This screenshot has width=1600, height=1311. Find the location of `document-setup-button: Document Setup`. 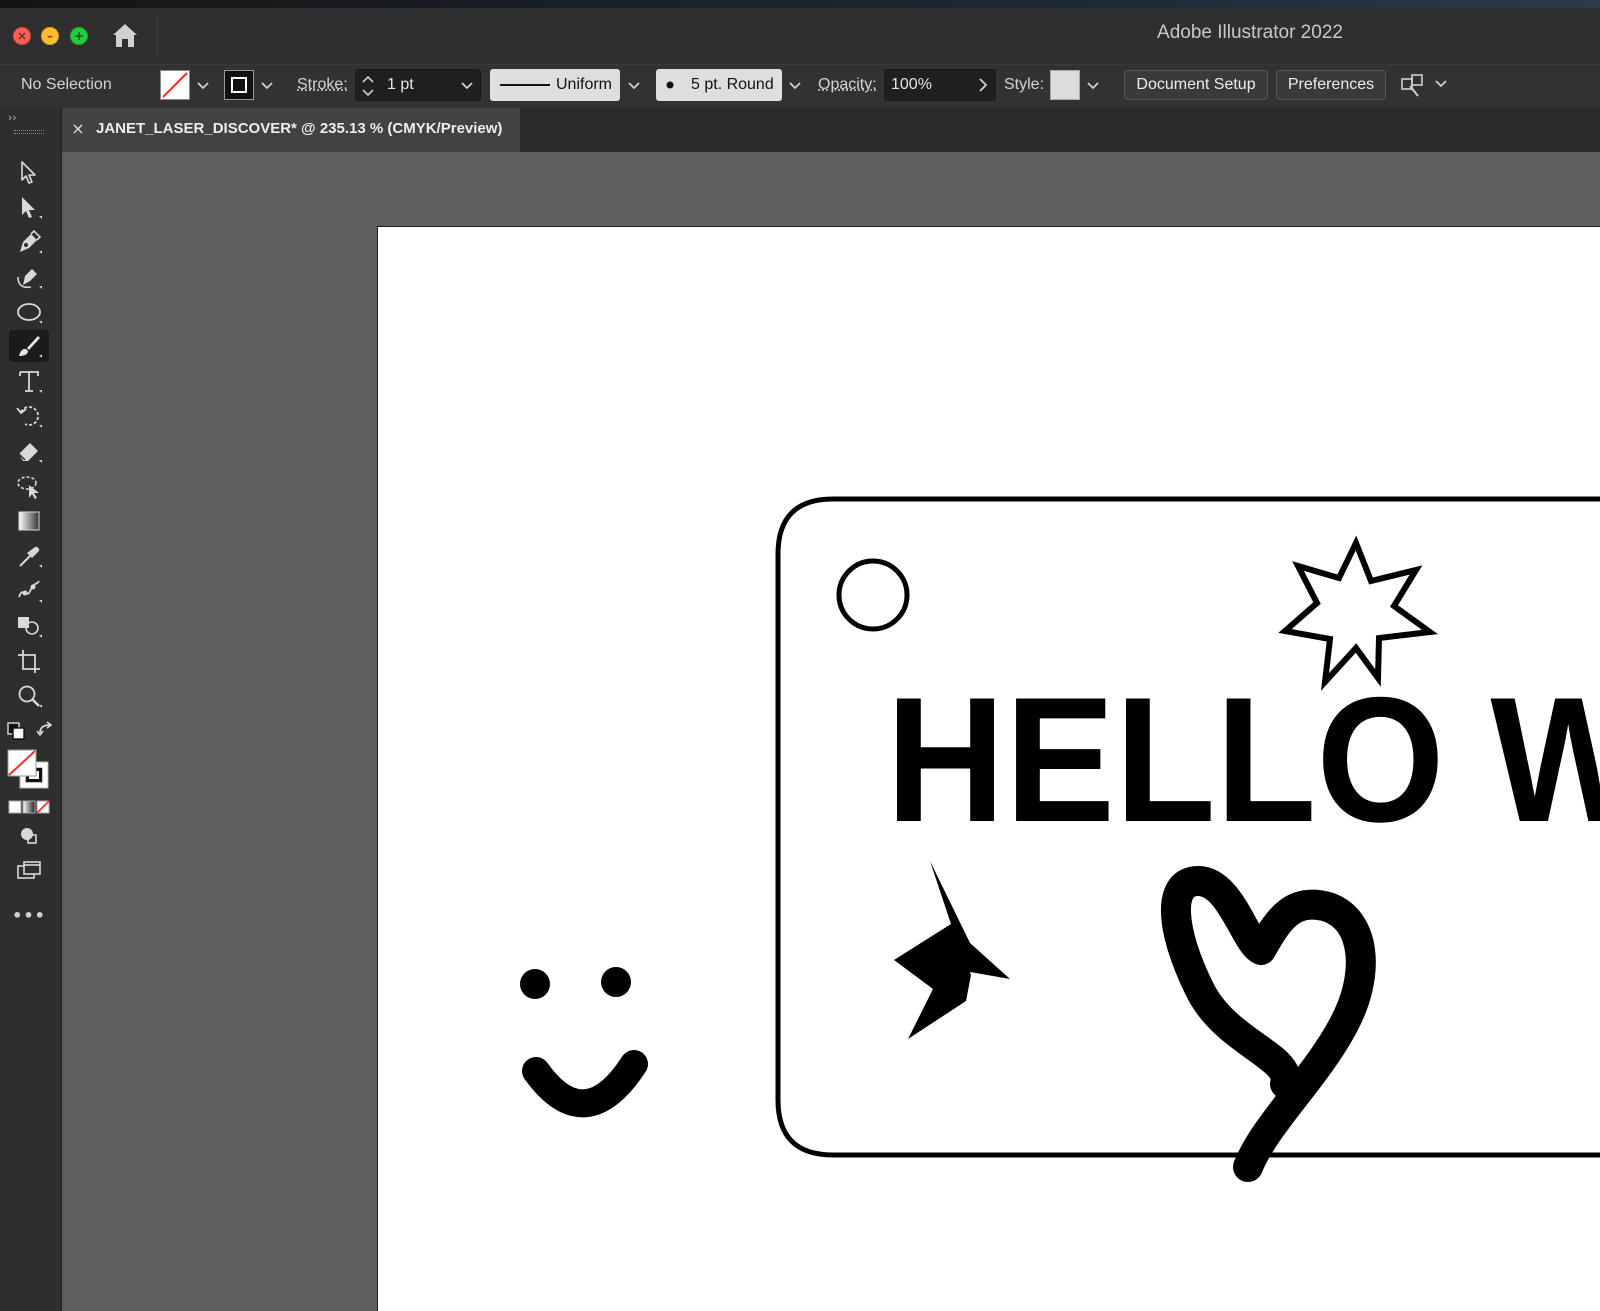

document-setup-button: Document Setup is located at coordinates (1196, 85).